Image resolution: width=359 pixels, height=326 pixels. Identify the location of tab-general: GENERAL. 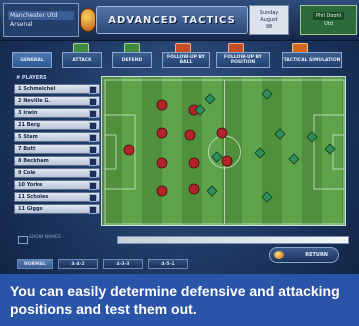
(32, 60).